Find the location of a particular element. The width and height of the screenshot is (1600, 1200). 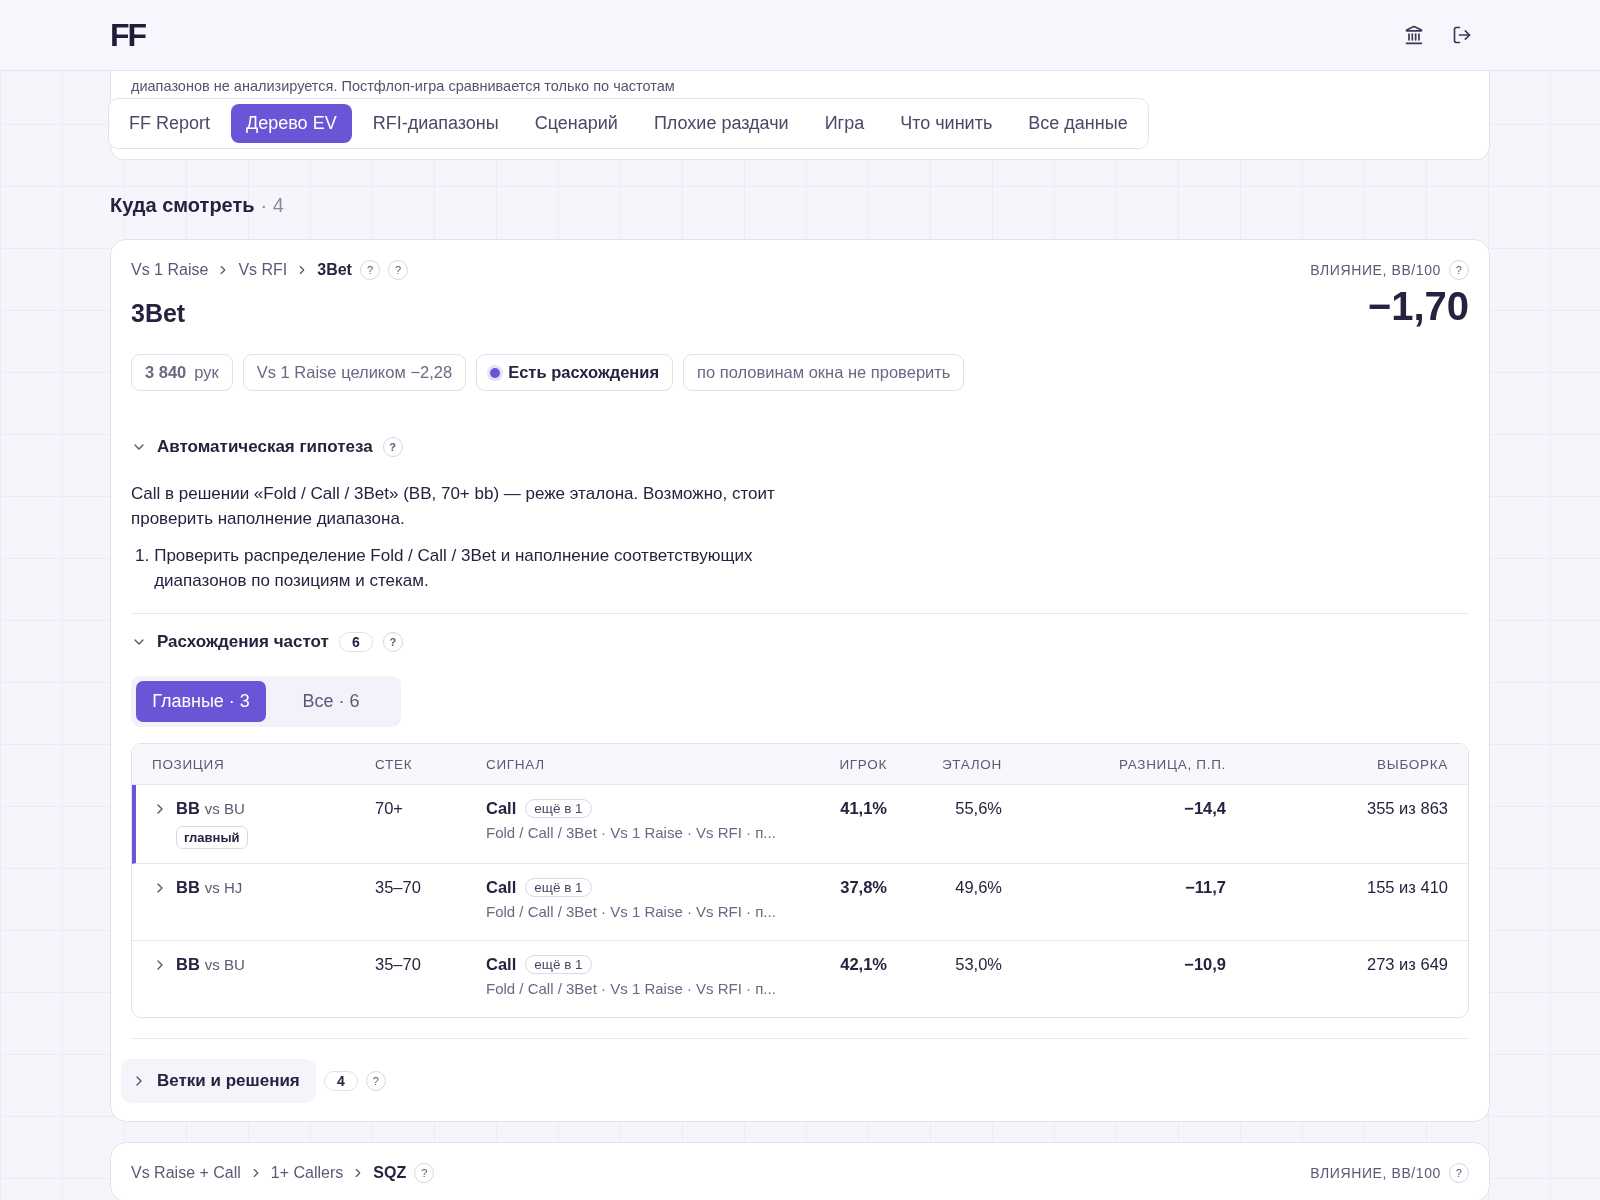

table-cell-text: 70+ is located at coordinates (389, 809).